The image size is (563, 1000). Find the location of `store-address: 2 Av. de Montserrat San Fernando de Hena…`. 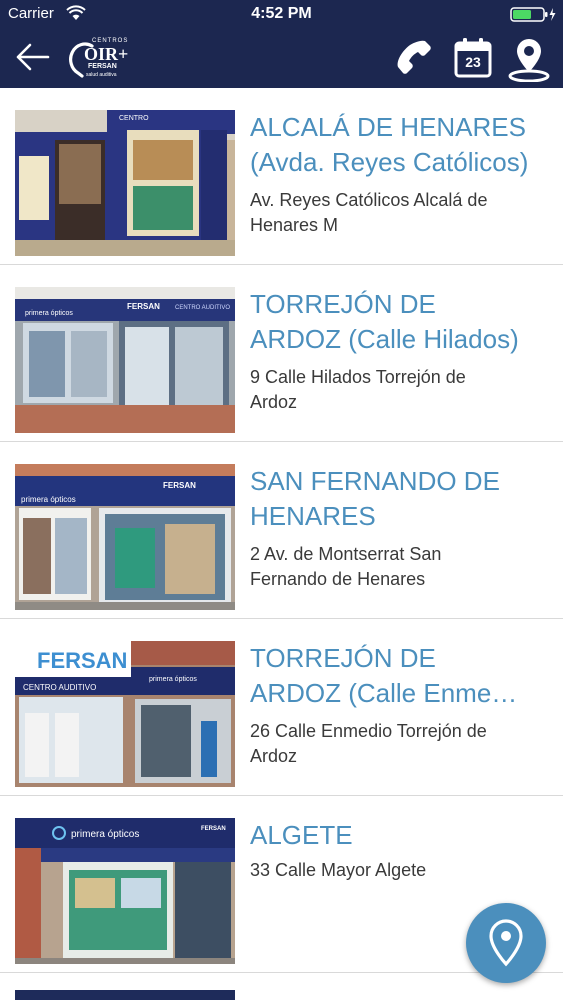

store-address: 2 Av. de Montserrat San Fernando de Hena… is located at coordinates (400, 567).